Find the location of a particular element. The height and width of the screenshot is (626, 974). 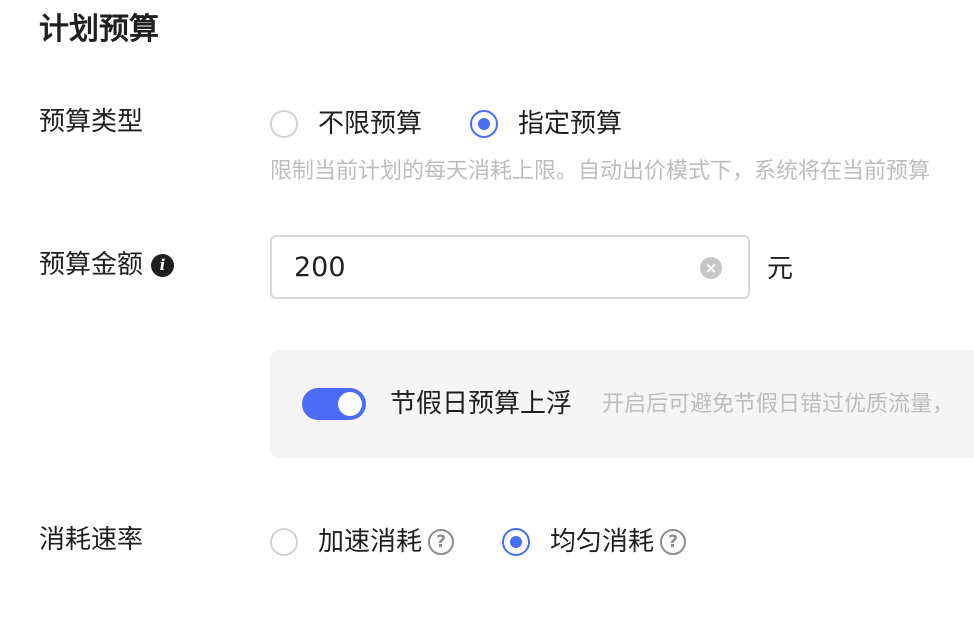

radio-even-spend: 均匀消耗 ? is located at coordinates (594, 542).